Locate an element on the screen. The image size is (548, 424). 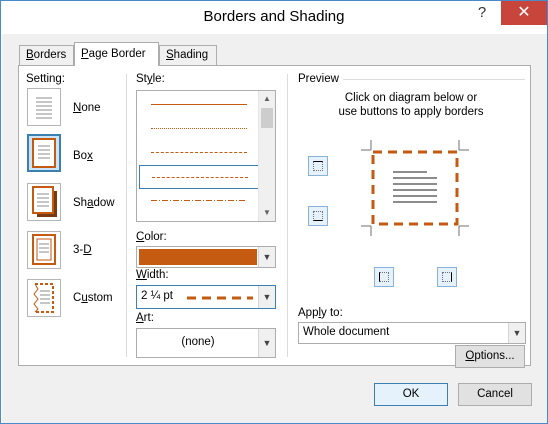
tab-borders: Borders is located at coordinates (46, 55).